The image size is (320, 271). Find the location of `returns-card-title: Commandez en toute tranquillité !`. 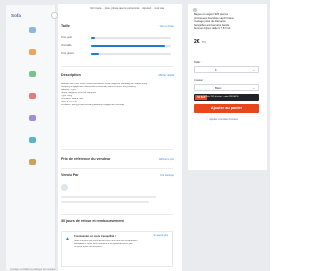

returns-card-title: Commandez en toute tranquillité ! is located at coordinates (95, 236).